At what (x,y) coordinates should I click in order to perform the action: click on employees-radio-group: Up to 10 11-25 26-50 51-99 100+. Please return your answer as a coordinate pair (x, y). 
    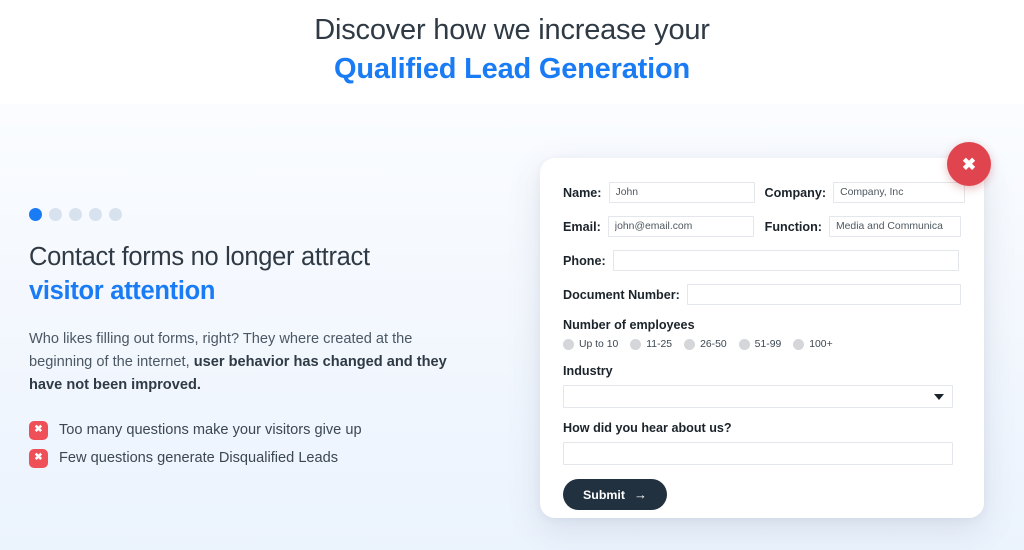
    Looking at the image, I should click on (762, 344).